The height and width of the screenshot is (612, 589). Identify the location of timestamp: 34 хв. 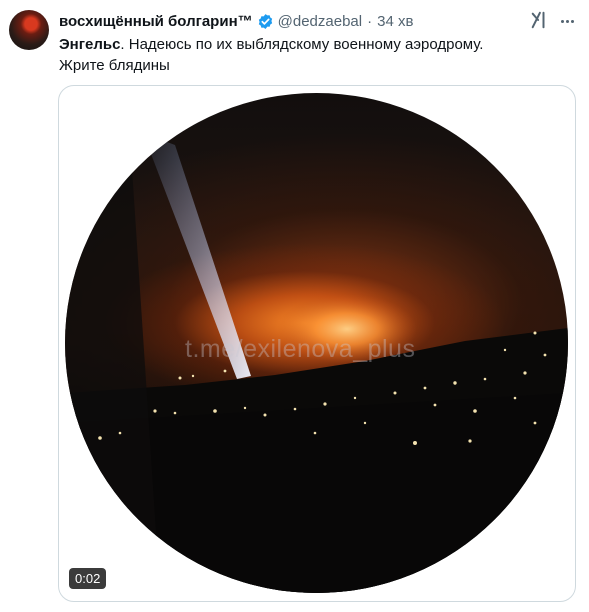
(395, 21).